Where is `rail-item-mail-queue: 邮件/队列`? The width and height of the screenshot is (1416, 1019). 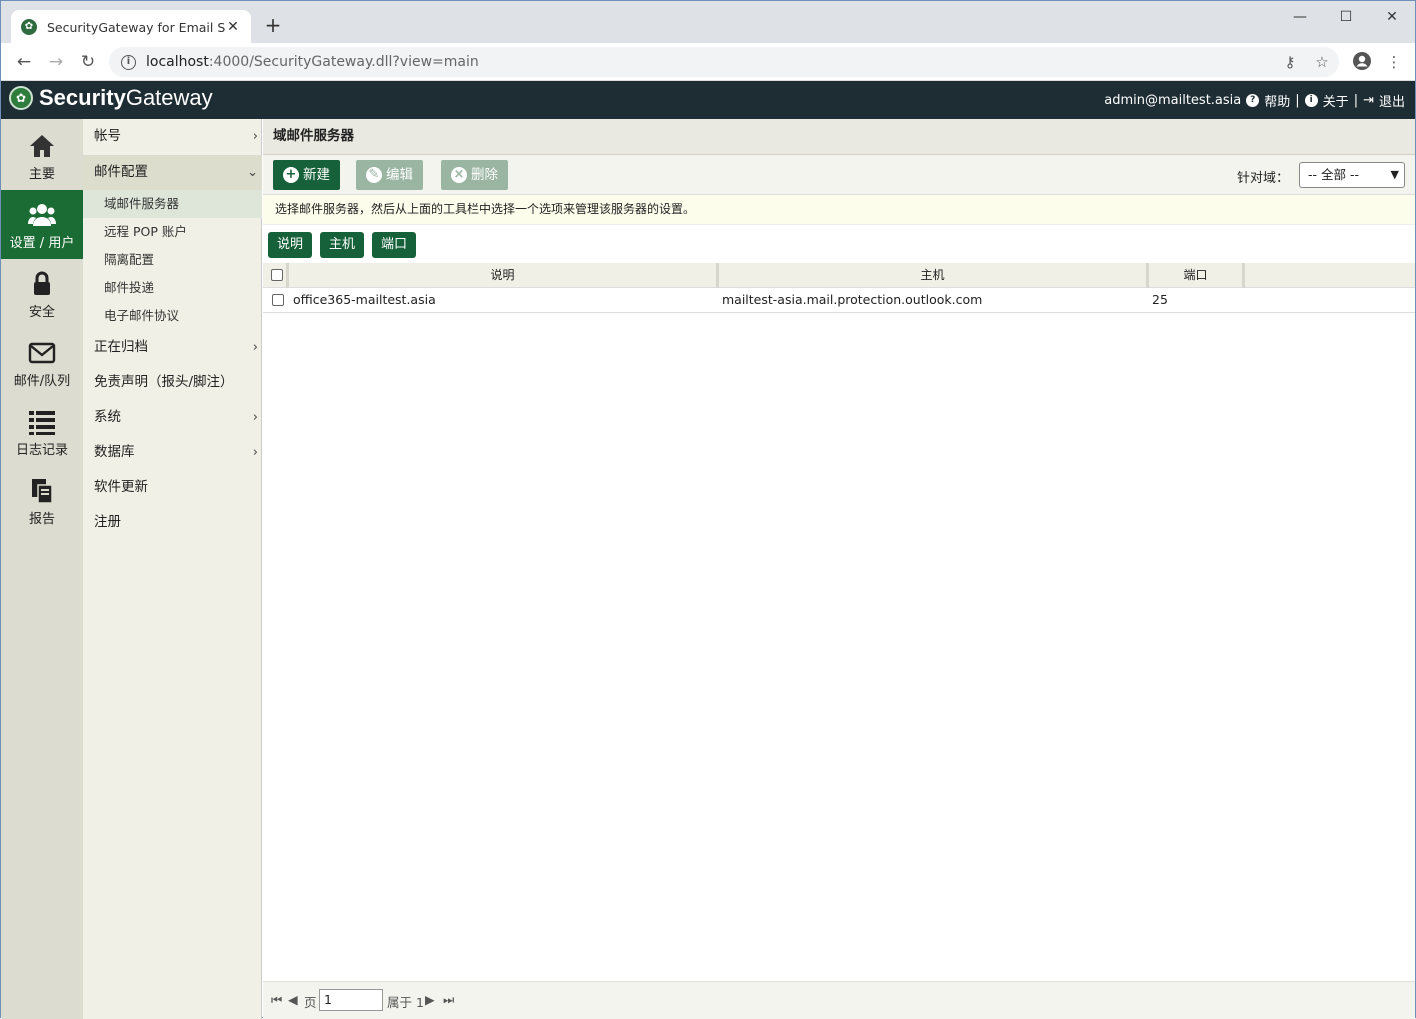 rail-item-mail-queue: 邮件/队列 is located at coordinates (42, 362).